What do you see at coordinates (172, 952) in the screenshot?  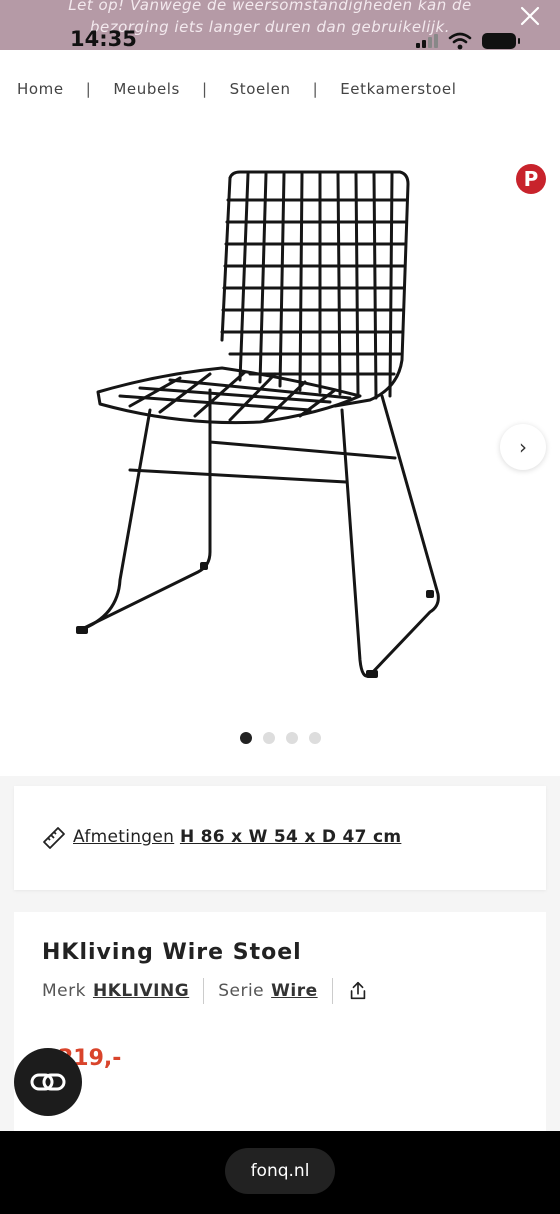 I see `product-title: HKliving Wire Stoel` at bounding box center [172, 952].